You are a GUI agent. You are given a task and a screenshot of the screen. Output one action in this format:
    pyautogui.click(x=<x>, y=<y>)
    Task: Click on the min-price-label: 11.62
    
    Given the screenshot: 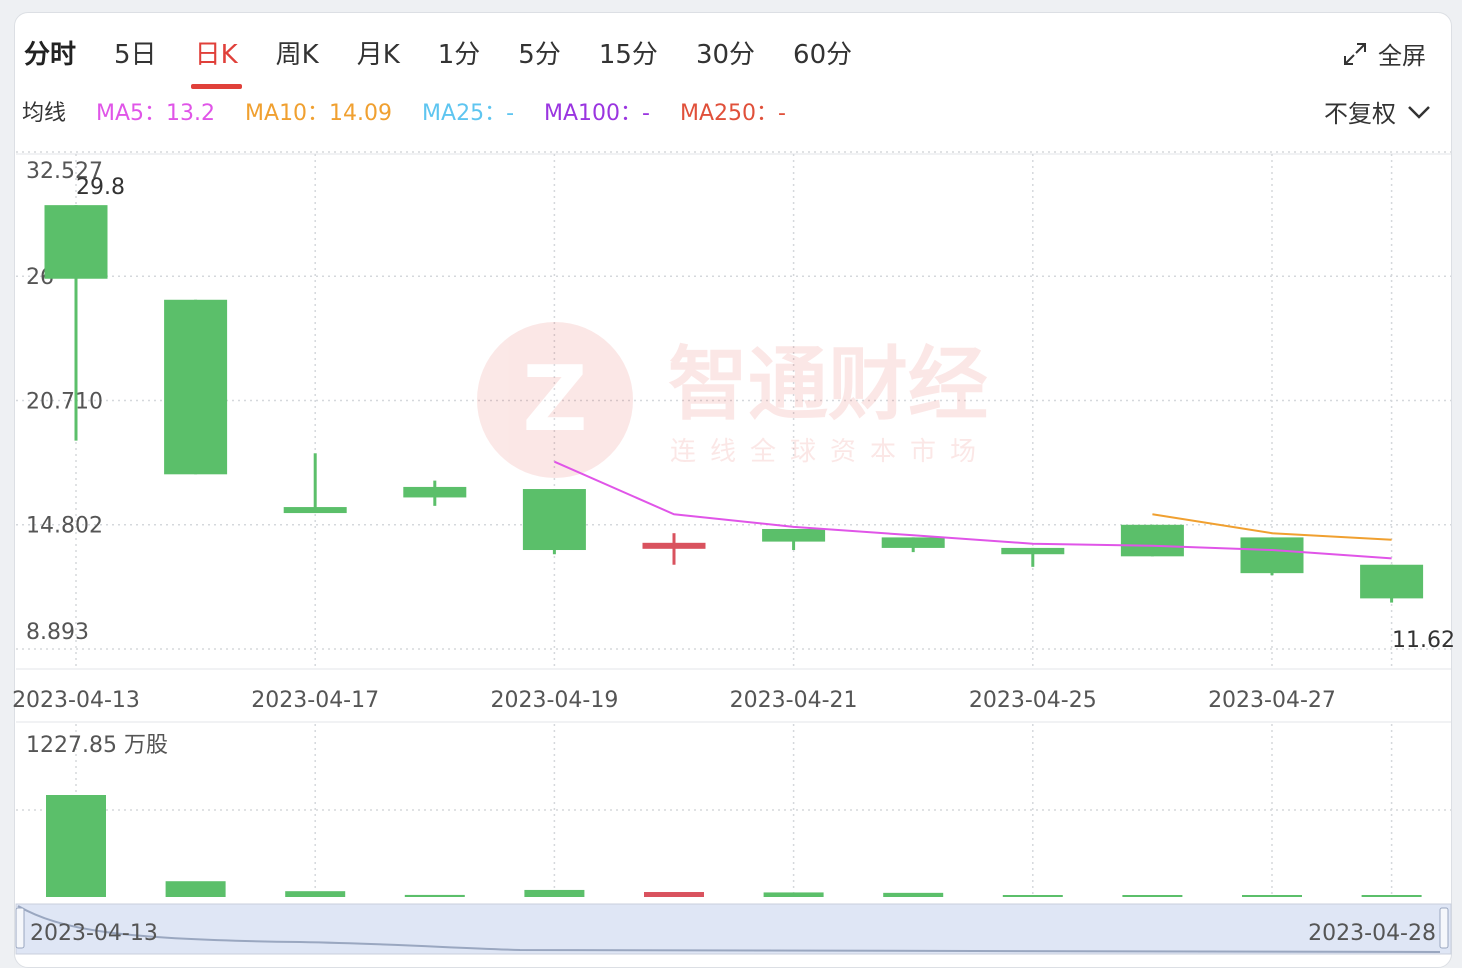 What is the action you would take?
    pyautogui.click(x=1423, y=640)
    